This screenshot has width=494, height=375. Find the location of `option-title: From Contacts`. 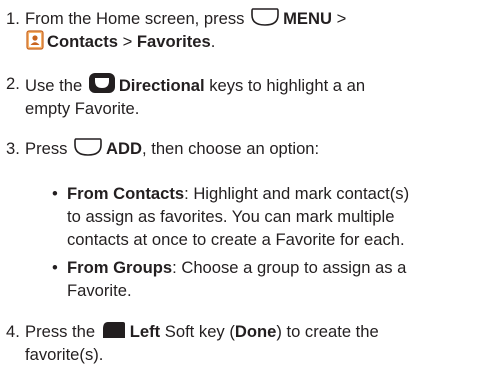

option-title: From Contacts is located at coordinates (126, 193).